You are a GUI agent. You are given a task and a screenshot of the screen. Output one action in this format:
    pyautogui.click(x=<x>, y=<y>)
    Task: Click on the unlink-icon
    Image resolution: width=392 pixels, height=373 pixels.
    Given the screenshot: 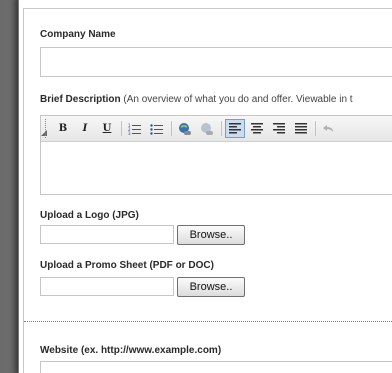 What is the action you would take?
    pyautogui.click(x=207, y=128)
    